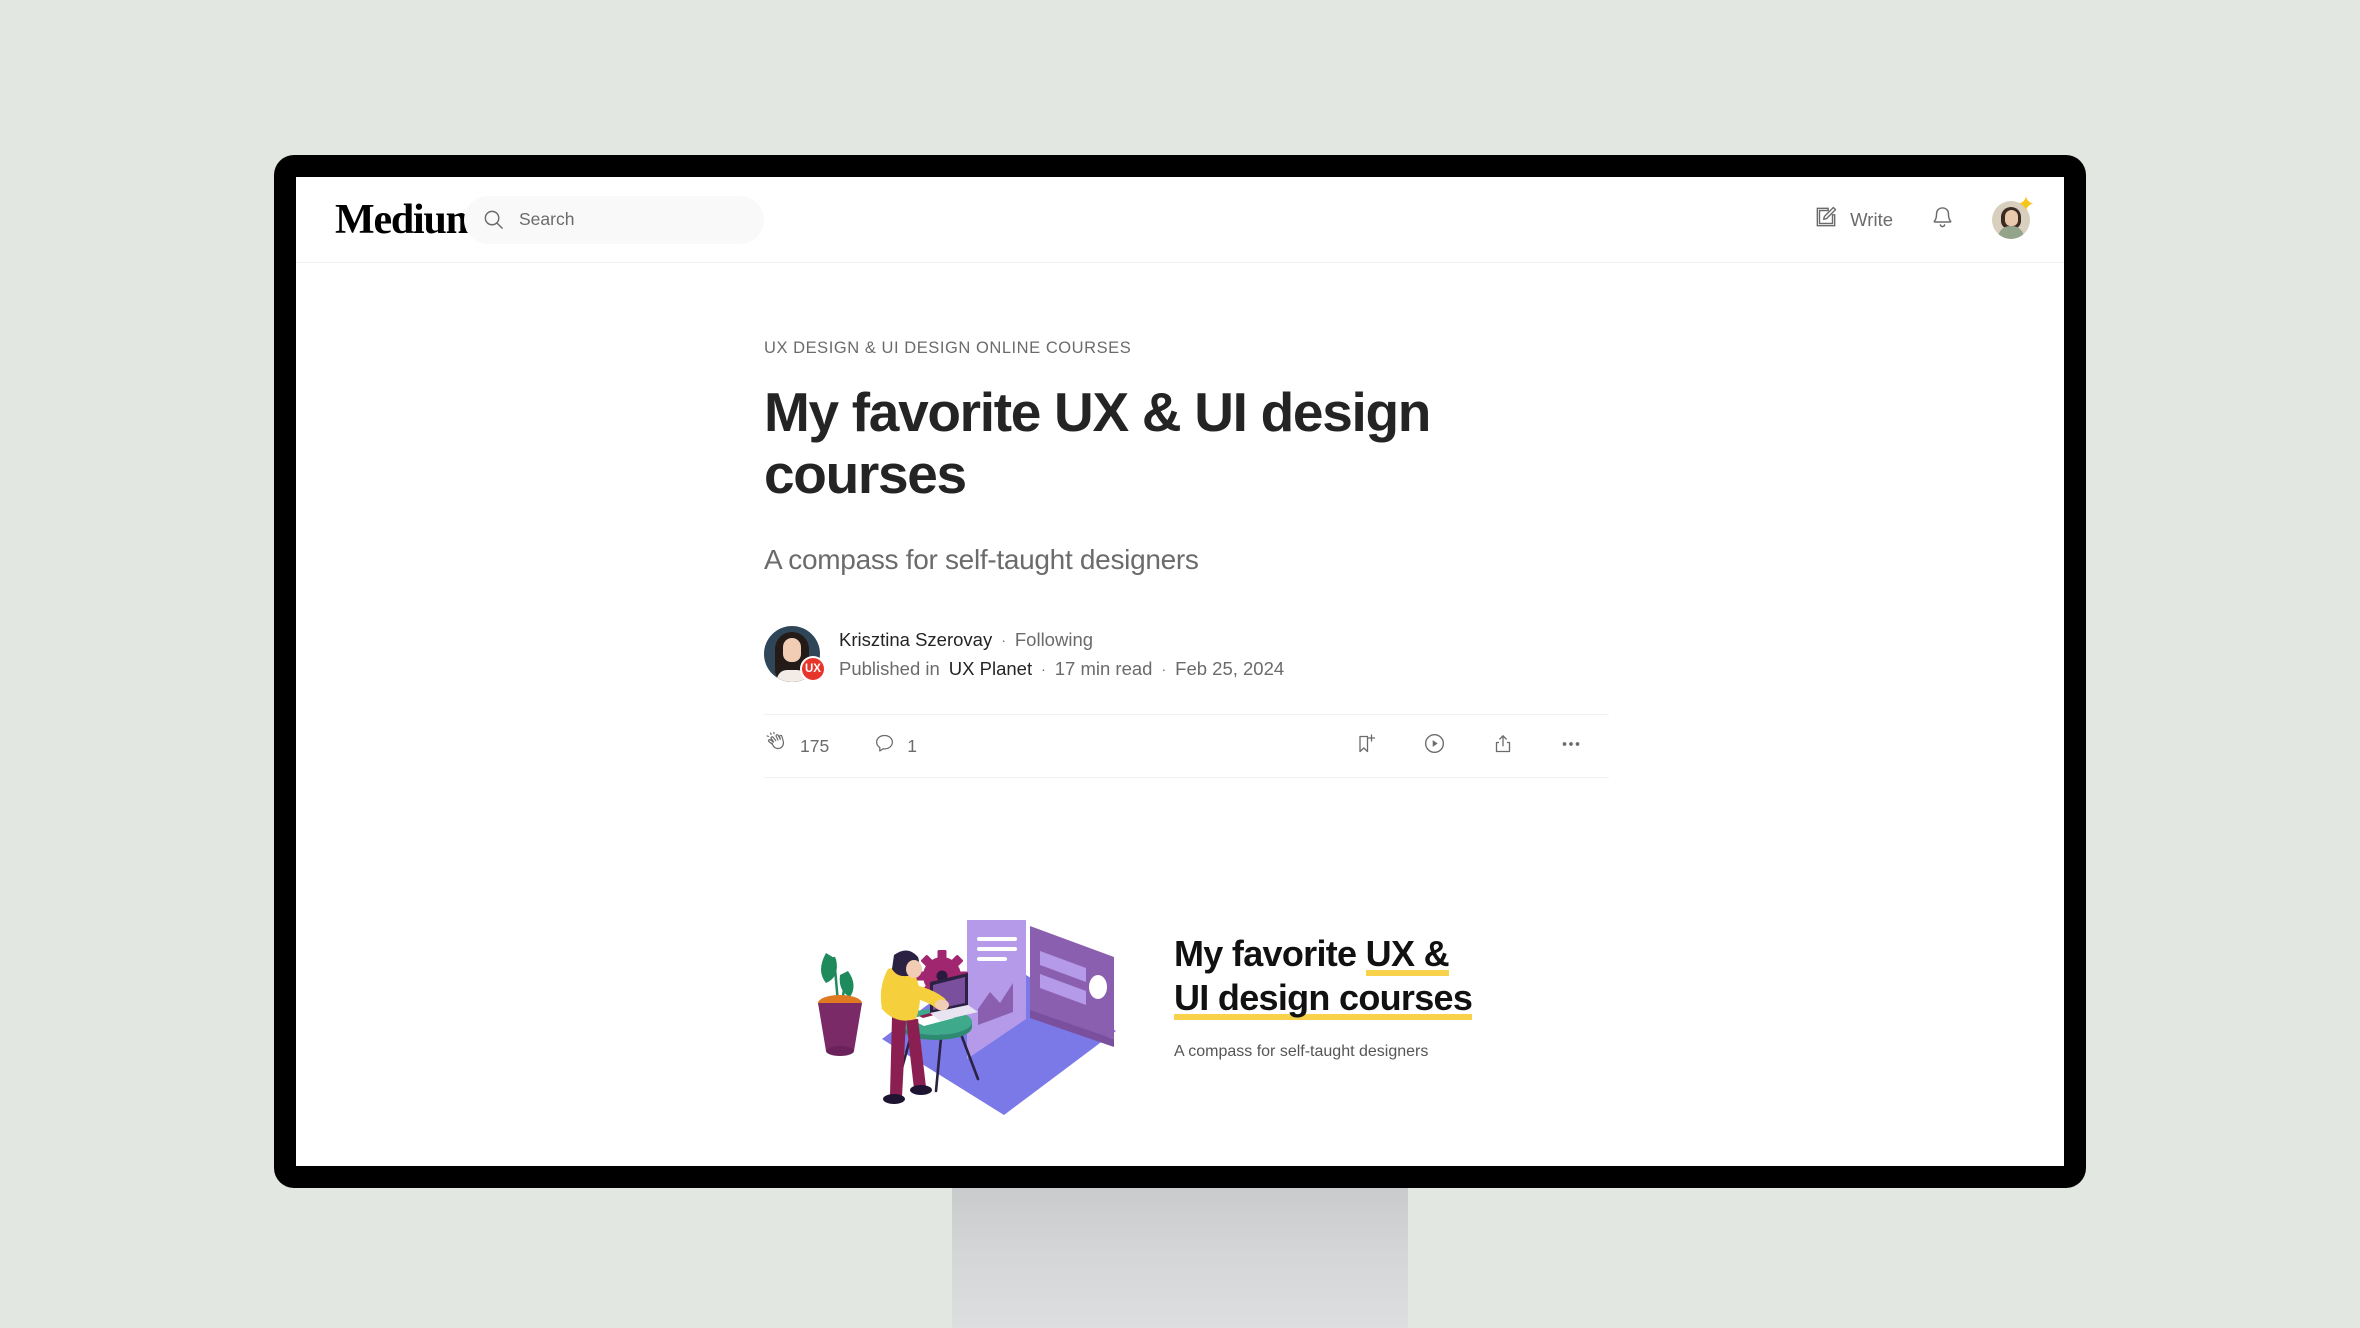 The image size is (2360, 1328). I want to click on clap-icon, so click(776, 746).